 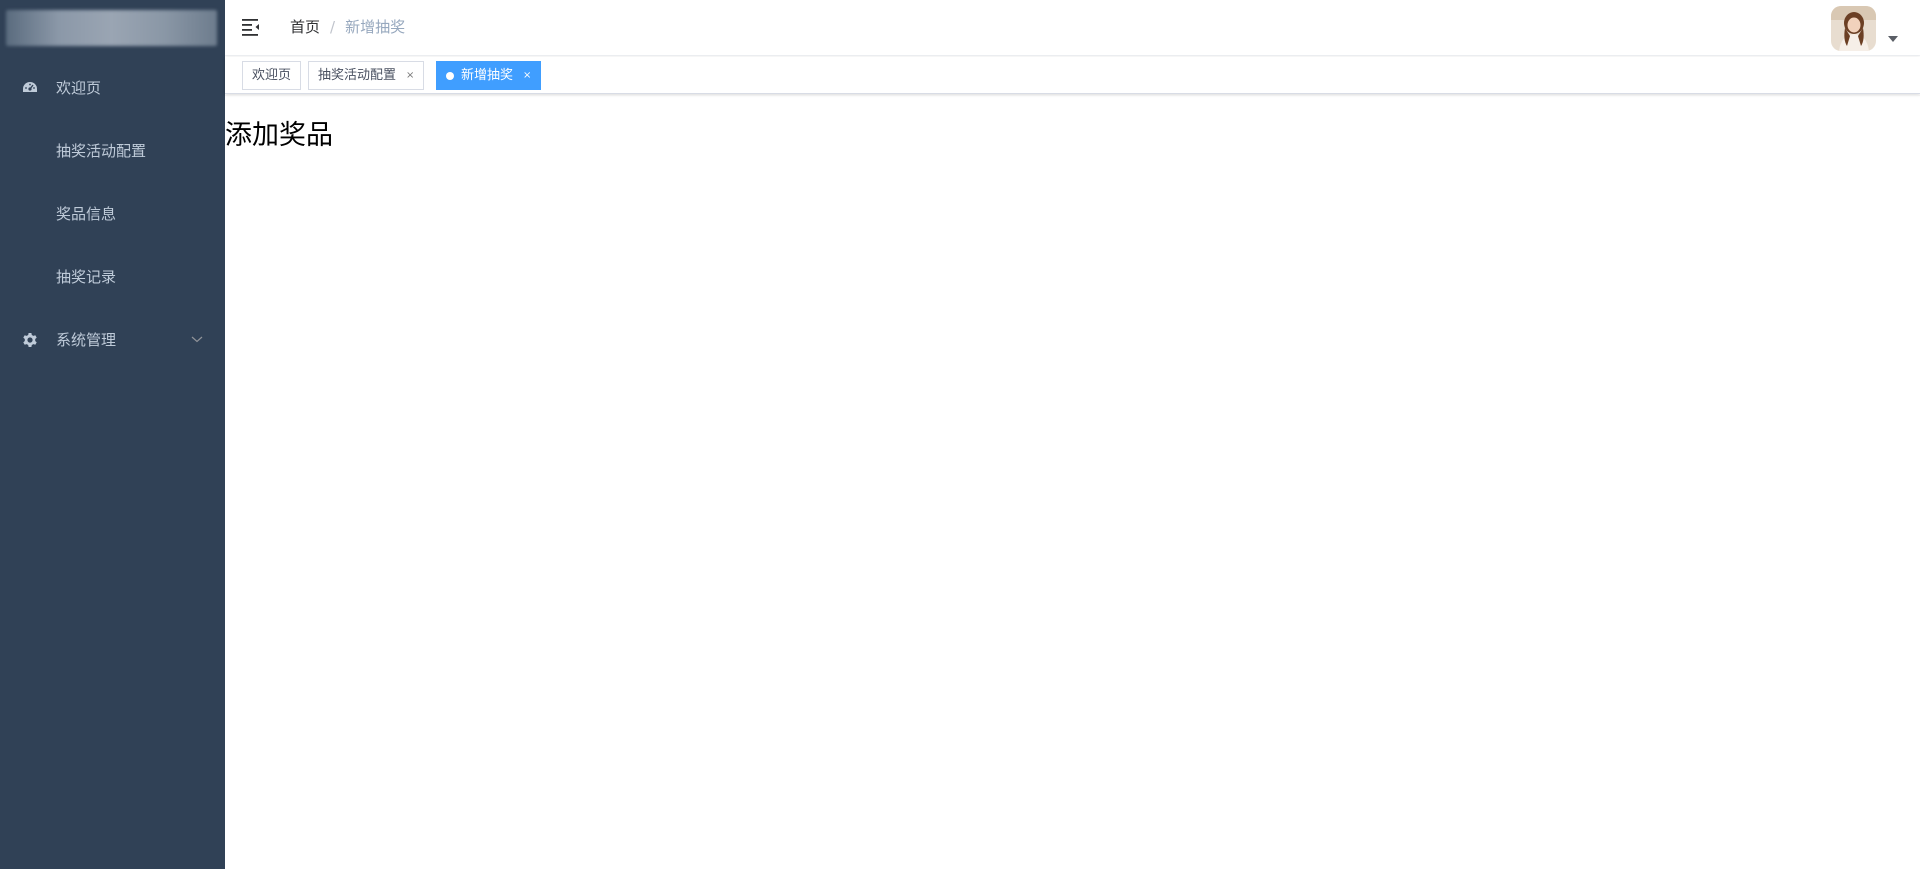 What do you see at coordinates (252, 27) in the screenshot?
I see `hamburger-icon` at bounding box center [252, 27].